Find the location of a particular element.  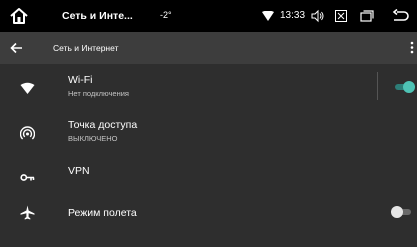

wifi-icon is located at coordinates (27, 88).